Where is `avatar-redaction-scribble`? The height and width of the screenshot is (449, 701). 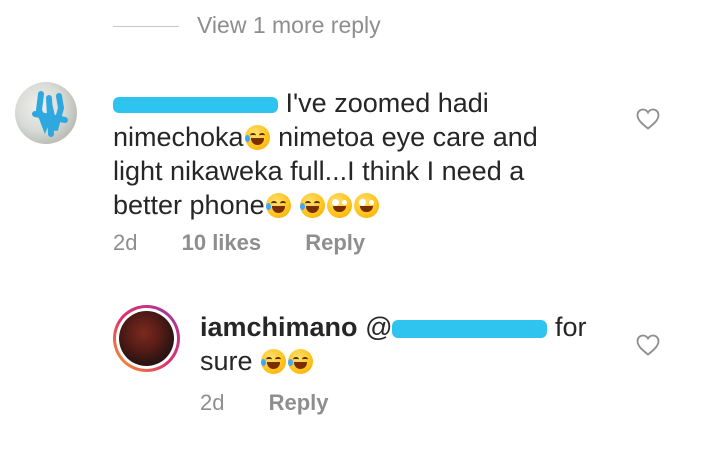 avatar-redaction-scribble is located at coordinates (50, 114).